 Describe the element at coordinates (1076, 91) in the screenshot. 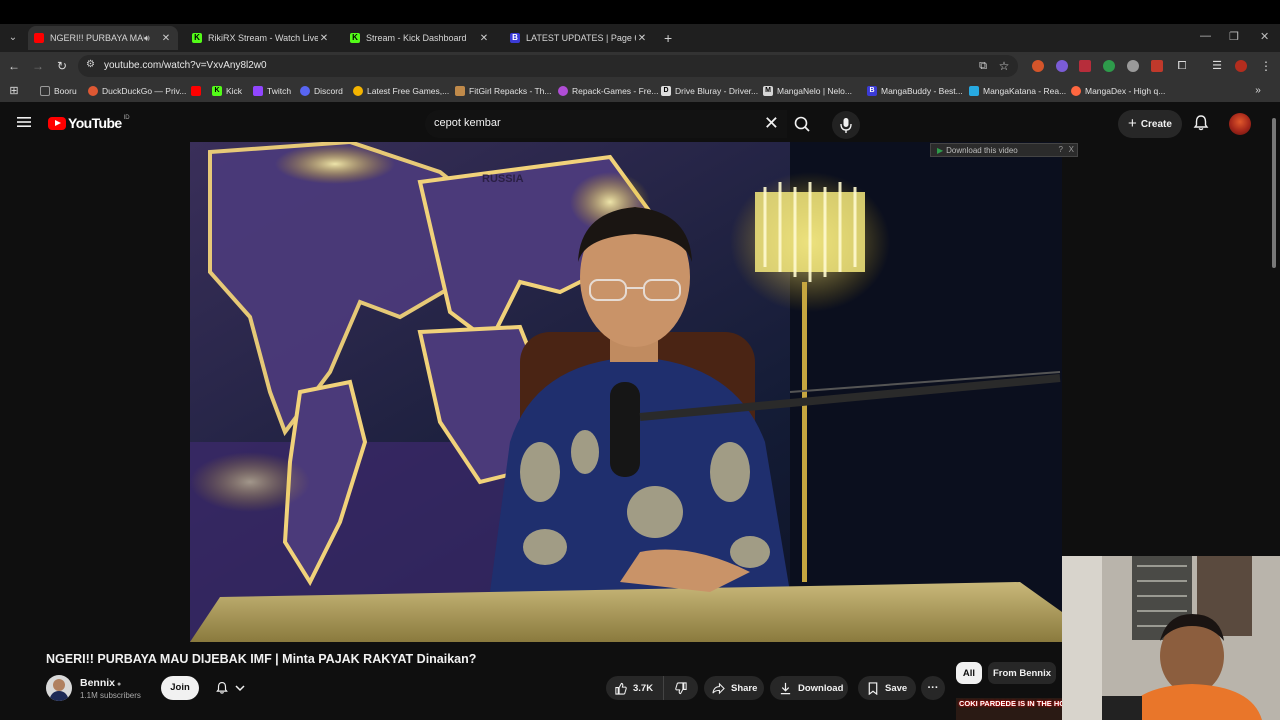

I see `mangadex-icon` at that location.